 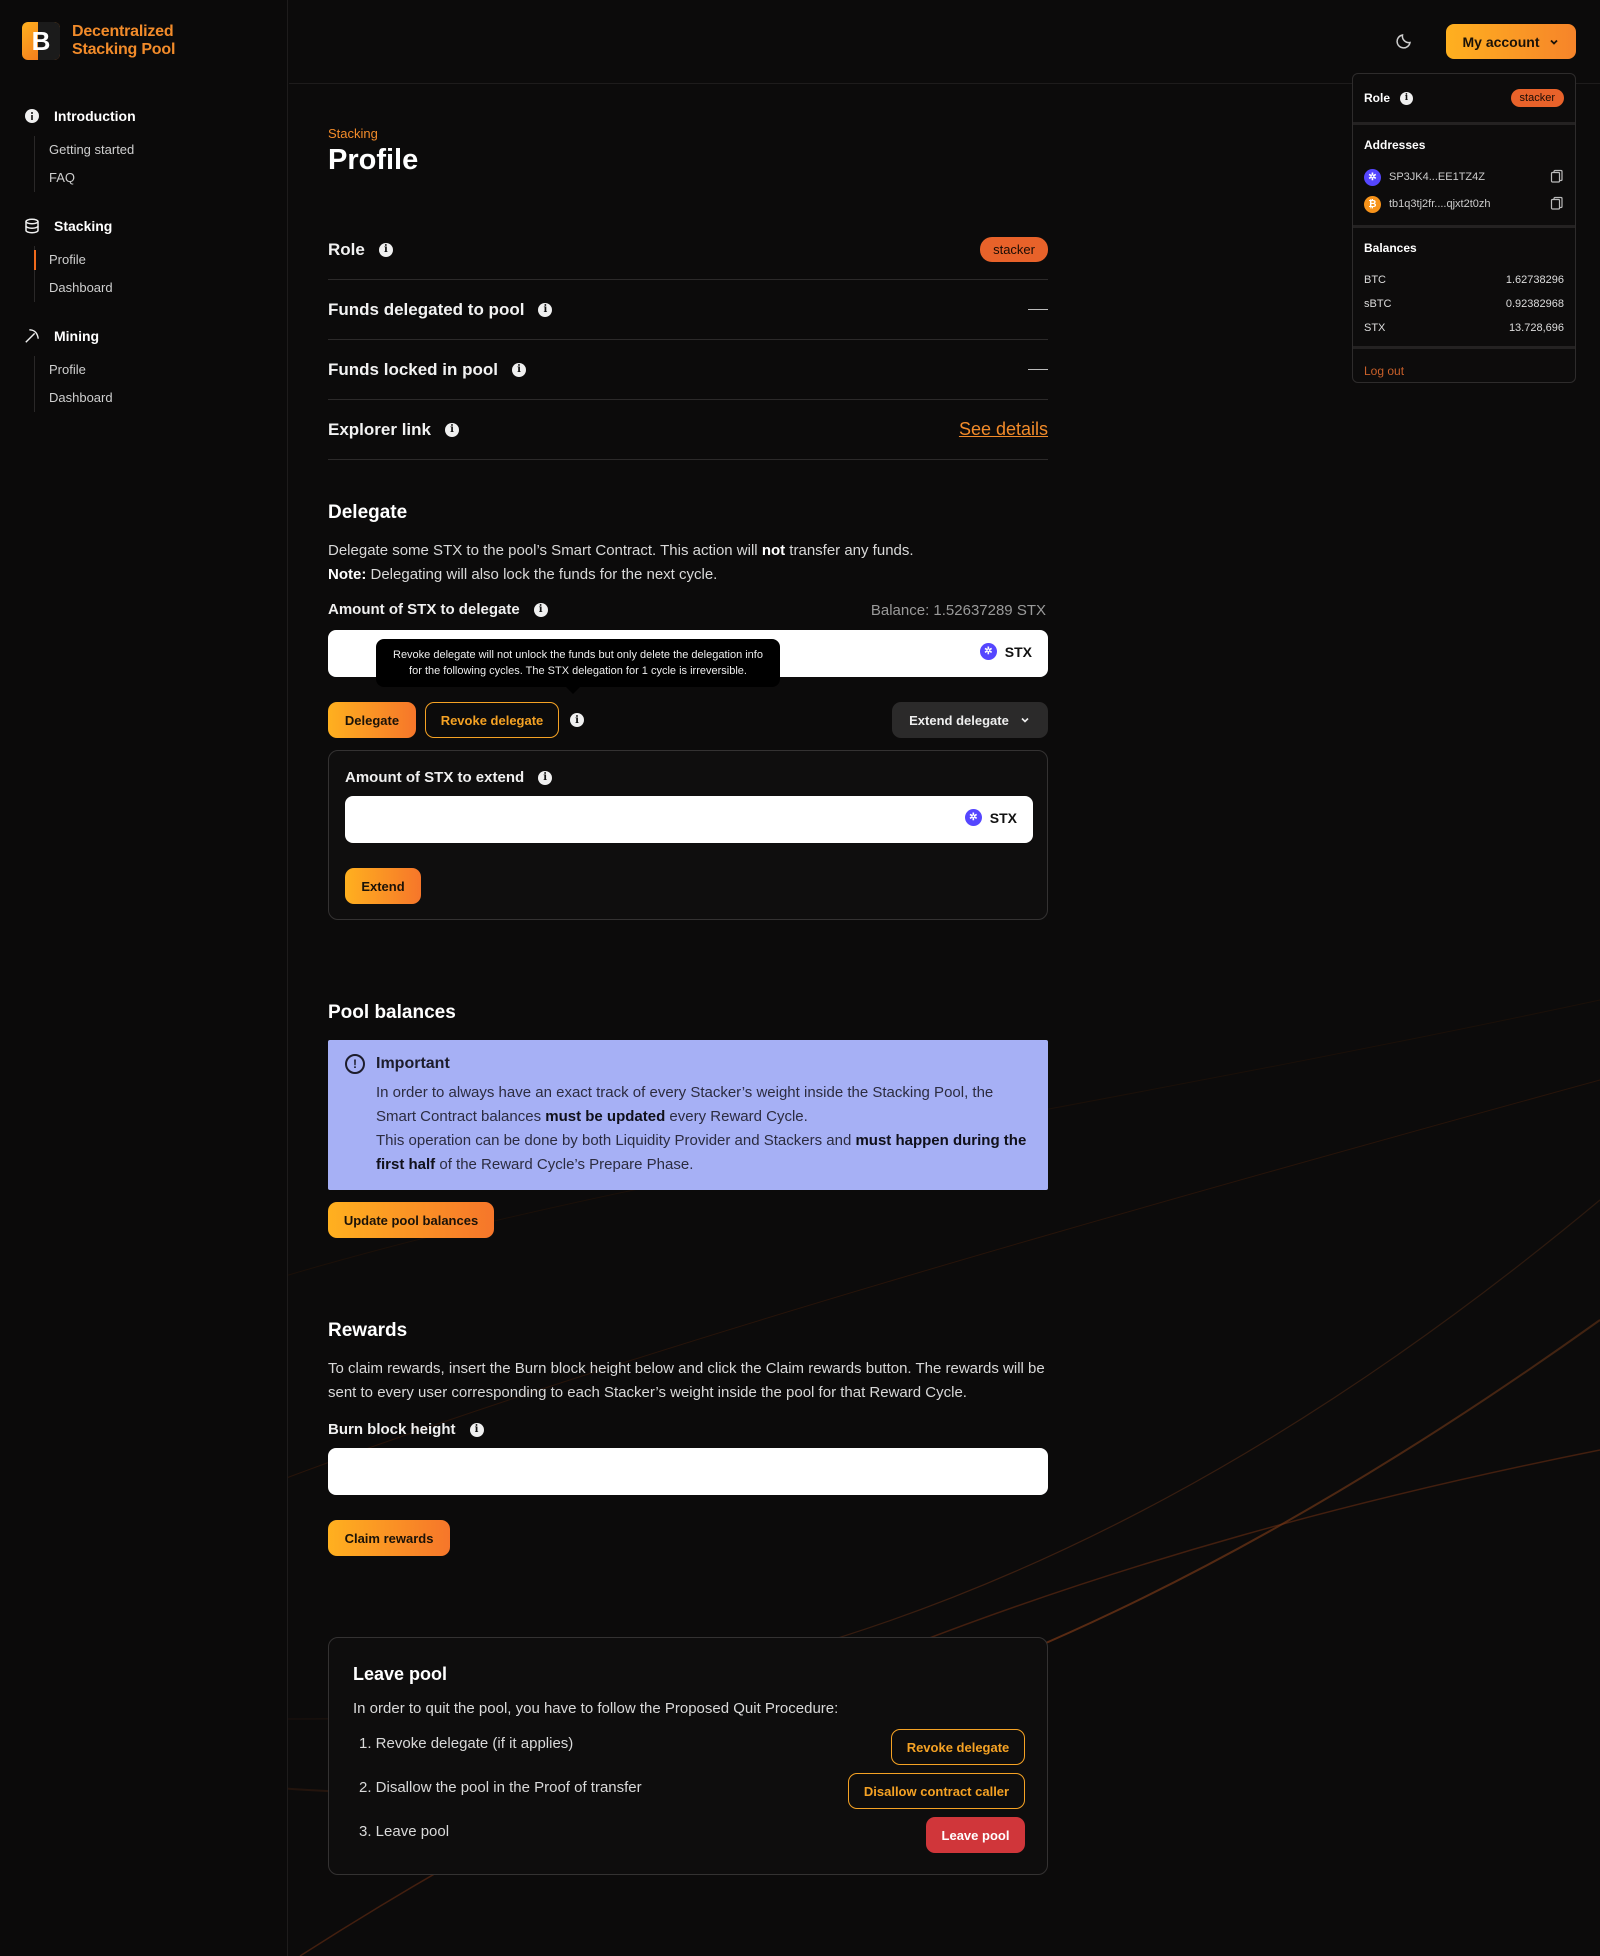 I want to click on nav-section-introduction: Introduction Getting started FAQ, so click(x=149, y=150).